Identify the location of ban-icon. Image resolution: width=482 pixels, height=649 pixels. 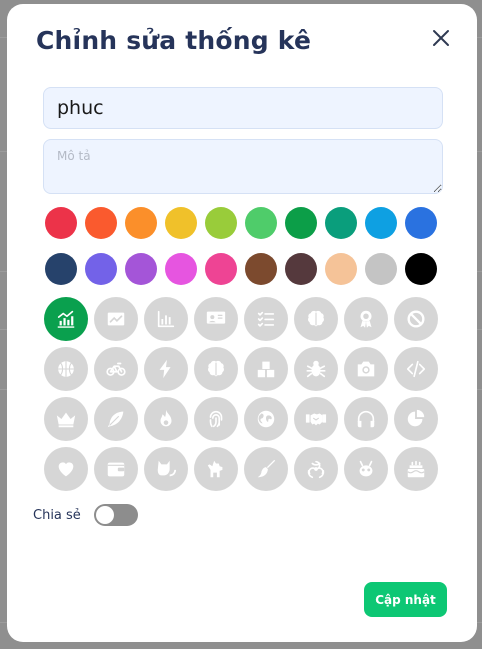
(416, 319).